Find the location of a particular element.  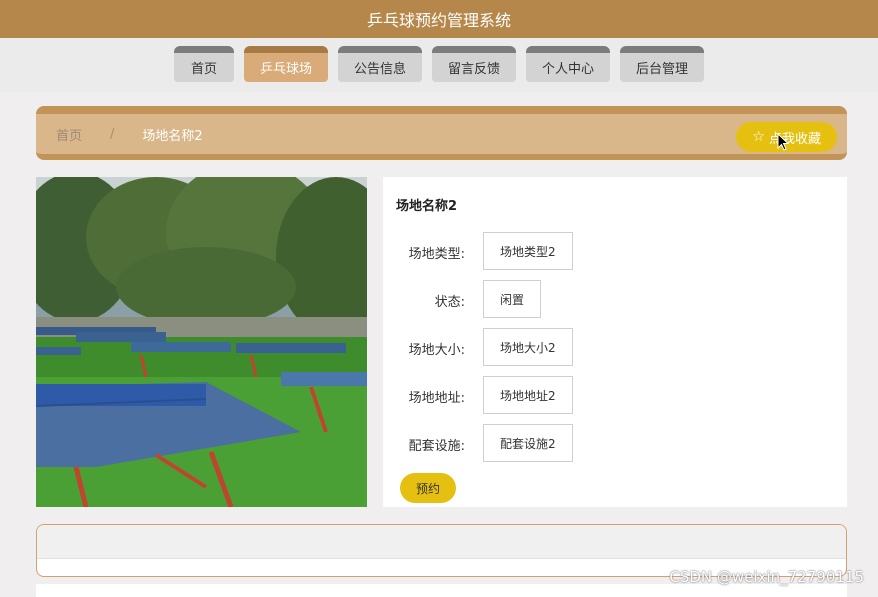

field-venue-size: 场地大小: 场地大小2 is located at coordinates (478, 347).